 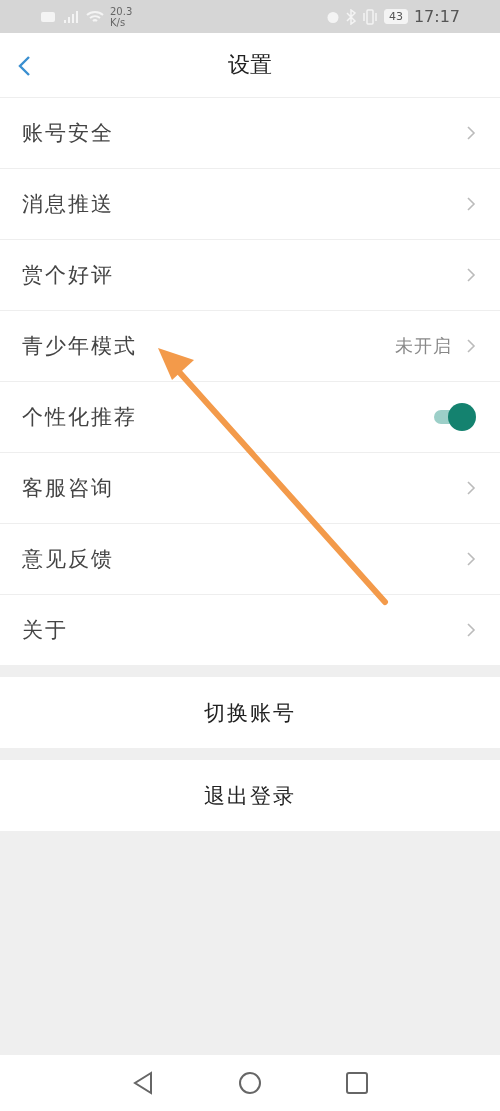 I want to click on settings-item: 意见反馈, so click(x=250, y=559).